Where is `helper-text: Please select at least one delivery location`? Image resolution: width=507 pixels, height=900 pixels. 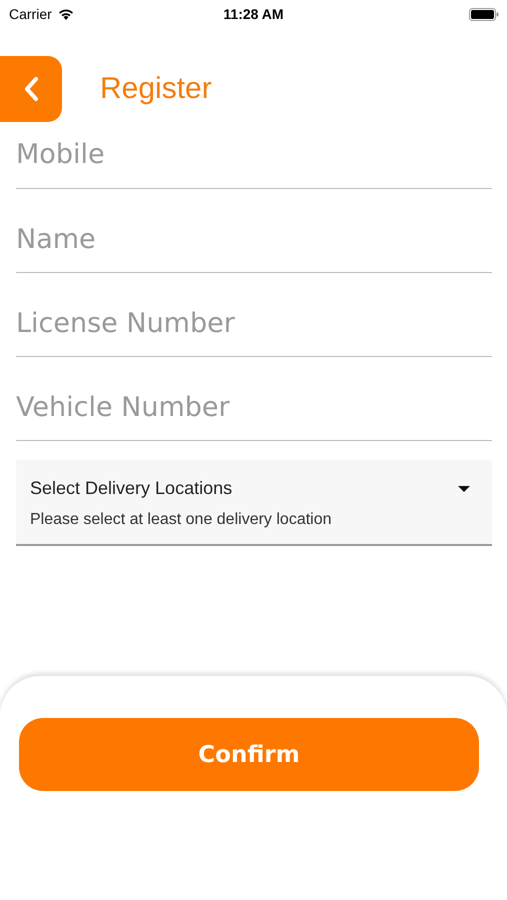 helper-text: Please select at least one delivery location is located at coordinates (181, 520).